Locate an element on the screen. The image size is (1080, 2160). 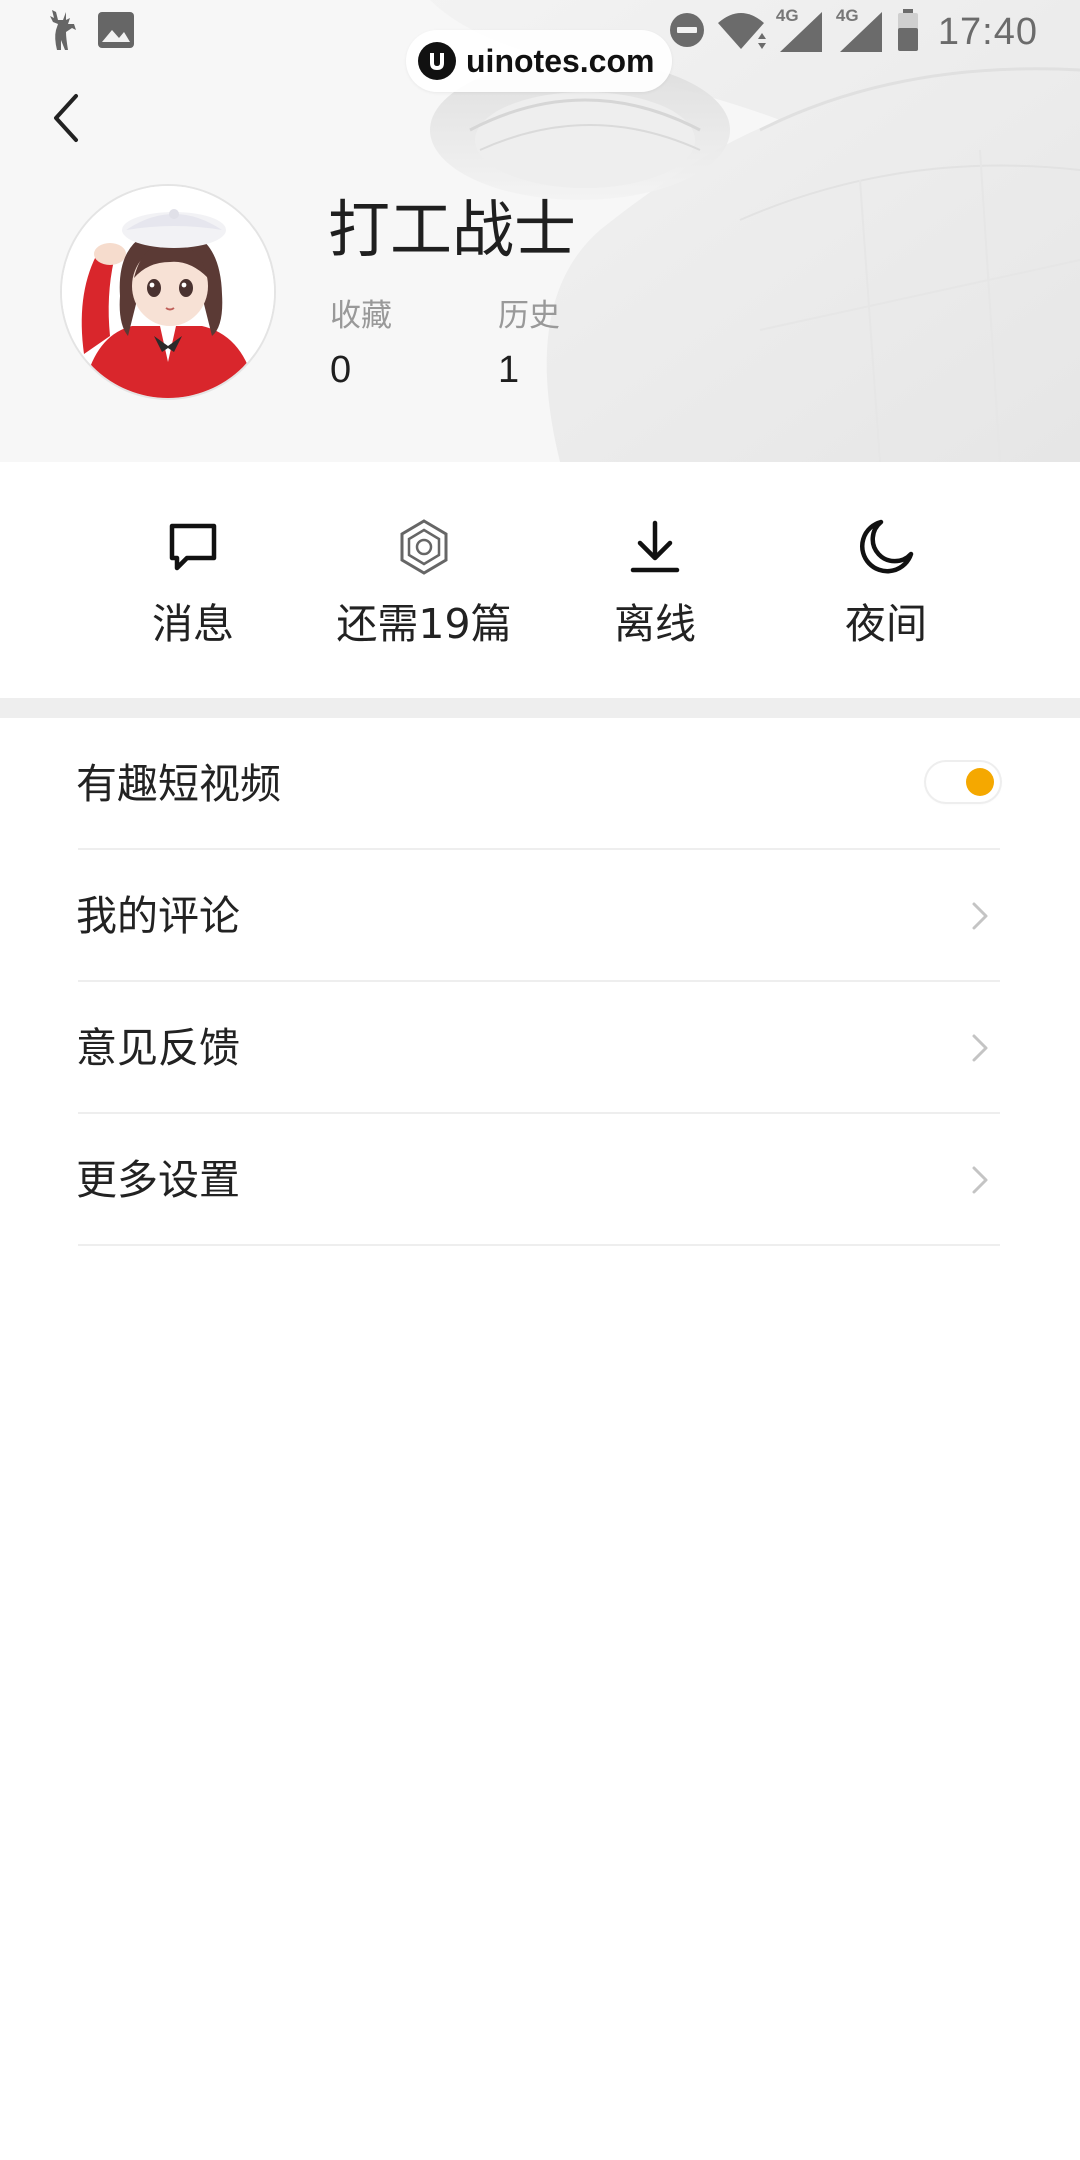
watermark-badge: uinotes.com is located at coordinates (539, 61).